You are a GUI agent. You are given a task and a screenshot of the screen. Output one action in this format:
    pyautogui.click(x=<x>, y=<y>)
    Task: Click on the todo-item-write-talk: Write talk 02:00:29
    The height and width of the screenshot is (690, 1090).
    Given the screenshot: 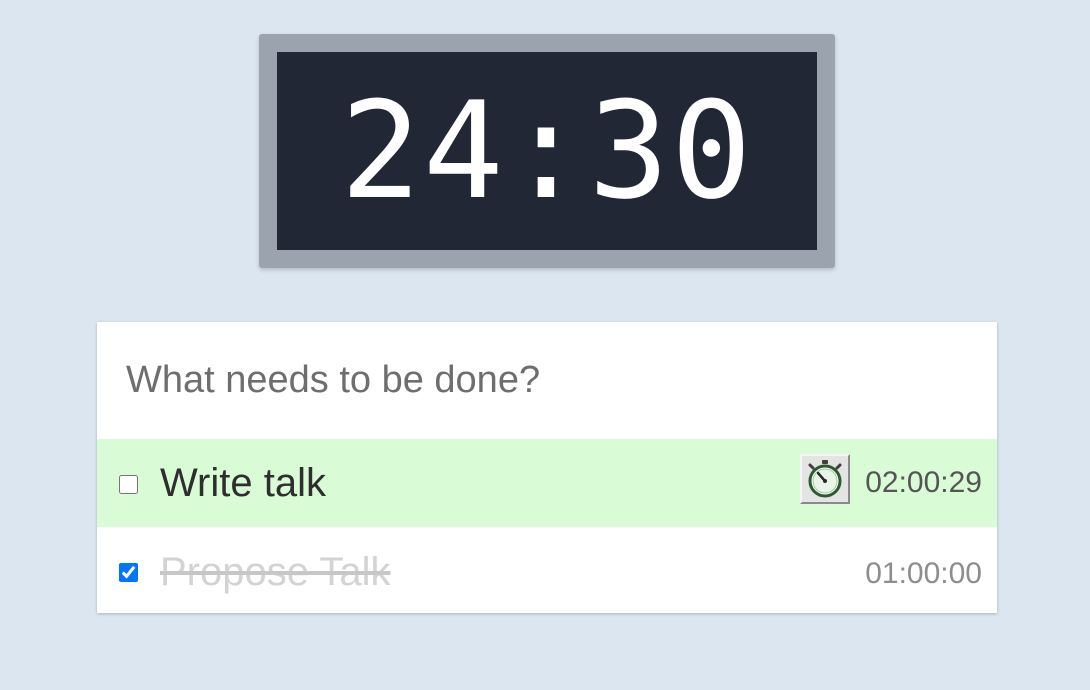 What is the action you would take?
    pyautogui.click(x=547, y=483)
    